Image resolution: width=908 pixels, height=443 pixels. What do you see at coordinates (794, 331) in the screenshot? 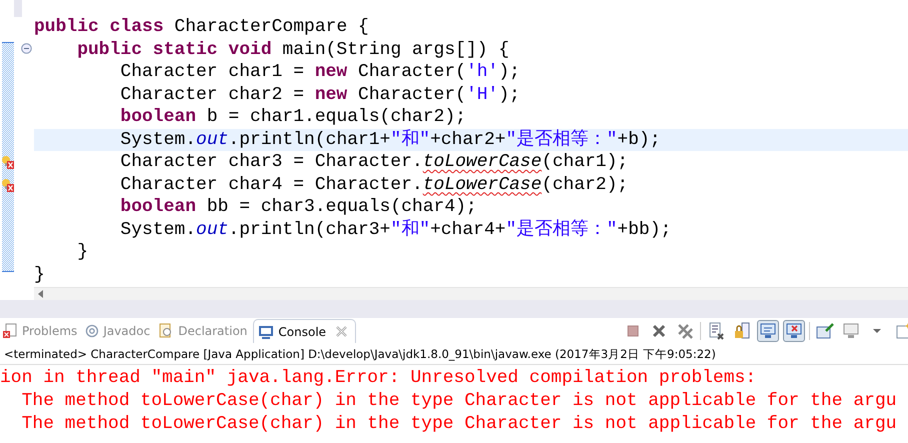
I see `monitor-error-icon` at bounding box center [794, 331].